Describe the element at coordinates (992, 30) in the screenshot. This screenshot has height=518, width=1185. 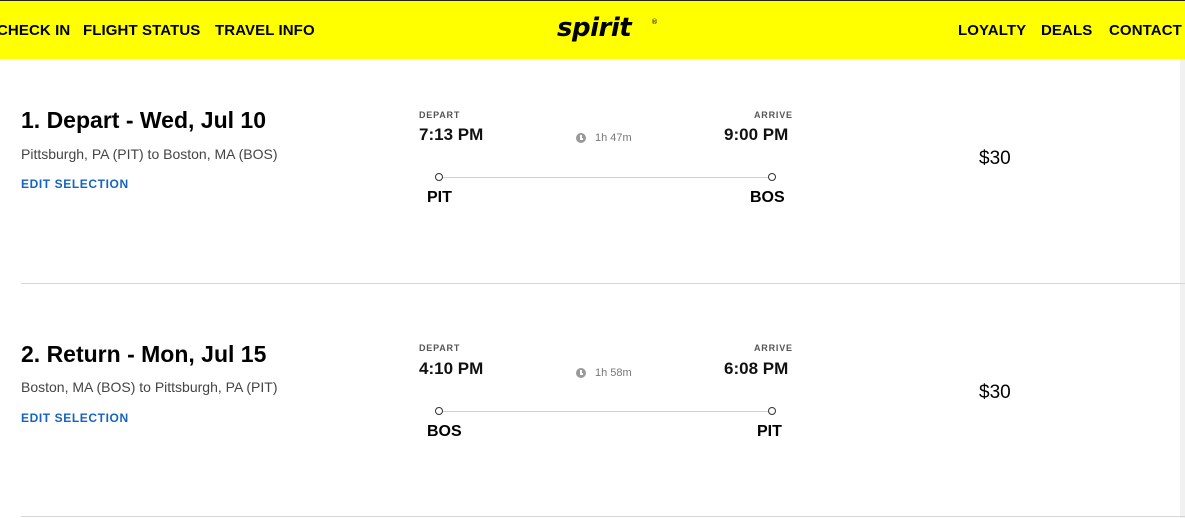
I see `nav-loyalty: LOYALTY` at that location.